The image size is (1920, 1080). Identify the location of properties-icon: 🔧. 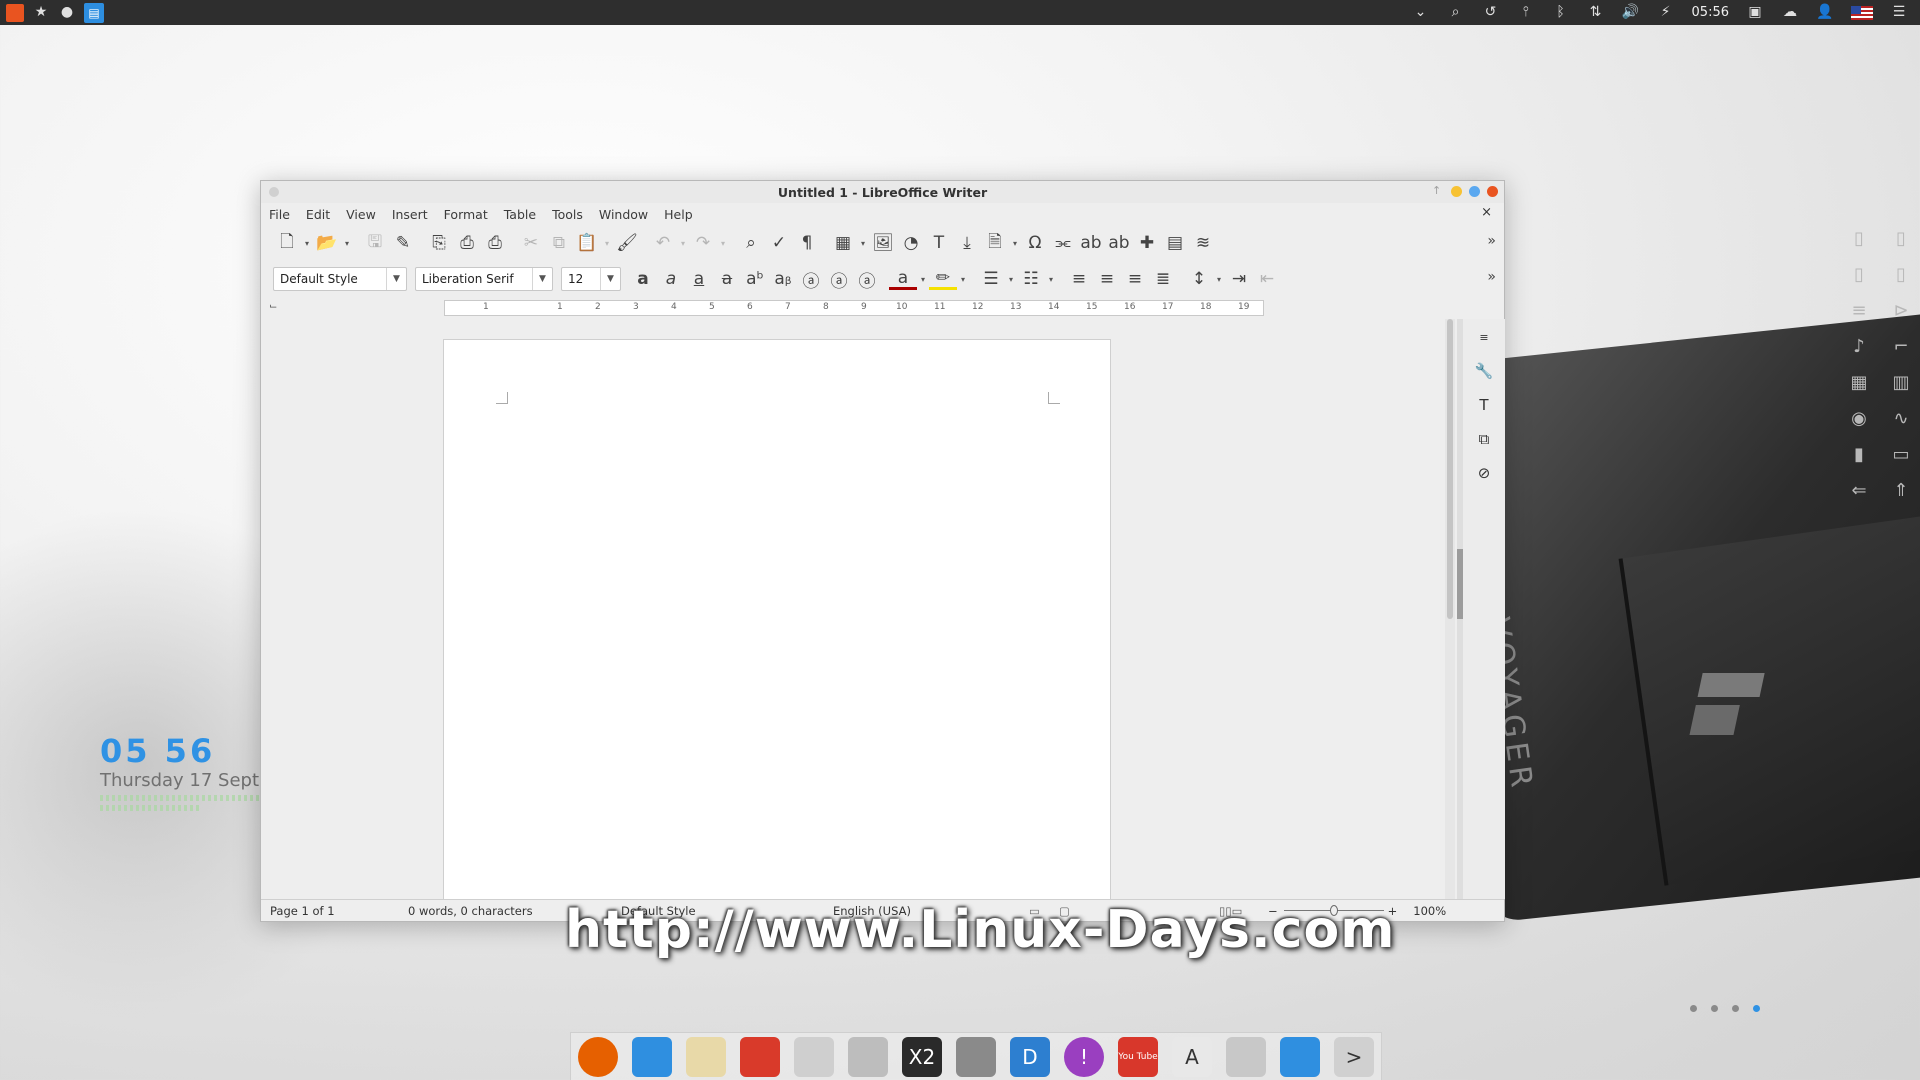
(1484, 371).